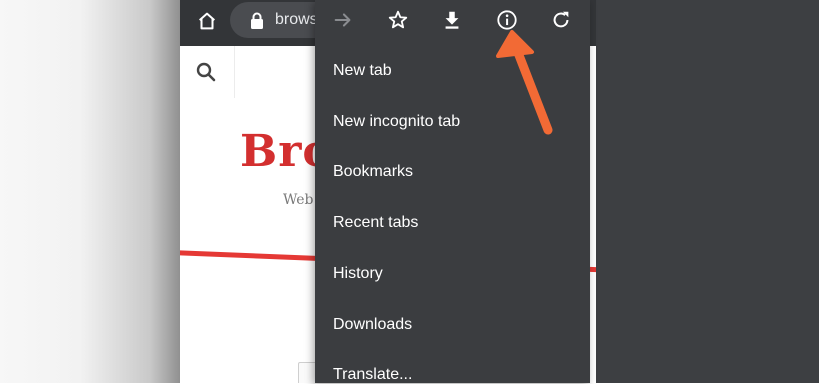 This screenshot has width=819, height=384. Describe the element at coordinates (257, 20) in the screenshot. I see `lock-icon` at that location.